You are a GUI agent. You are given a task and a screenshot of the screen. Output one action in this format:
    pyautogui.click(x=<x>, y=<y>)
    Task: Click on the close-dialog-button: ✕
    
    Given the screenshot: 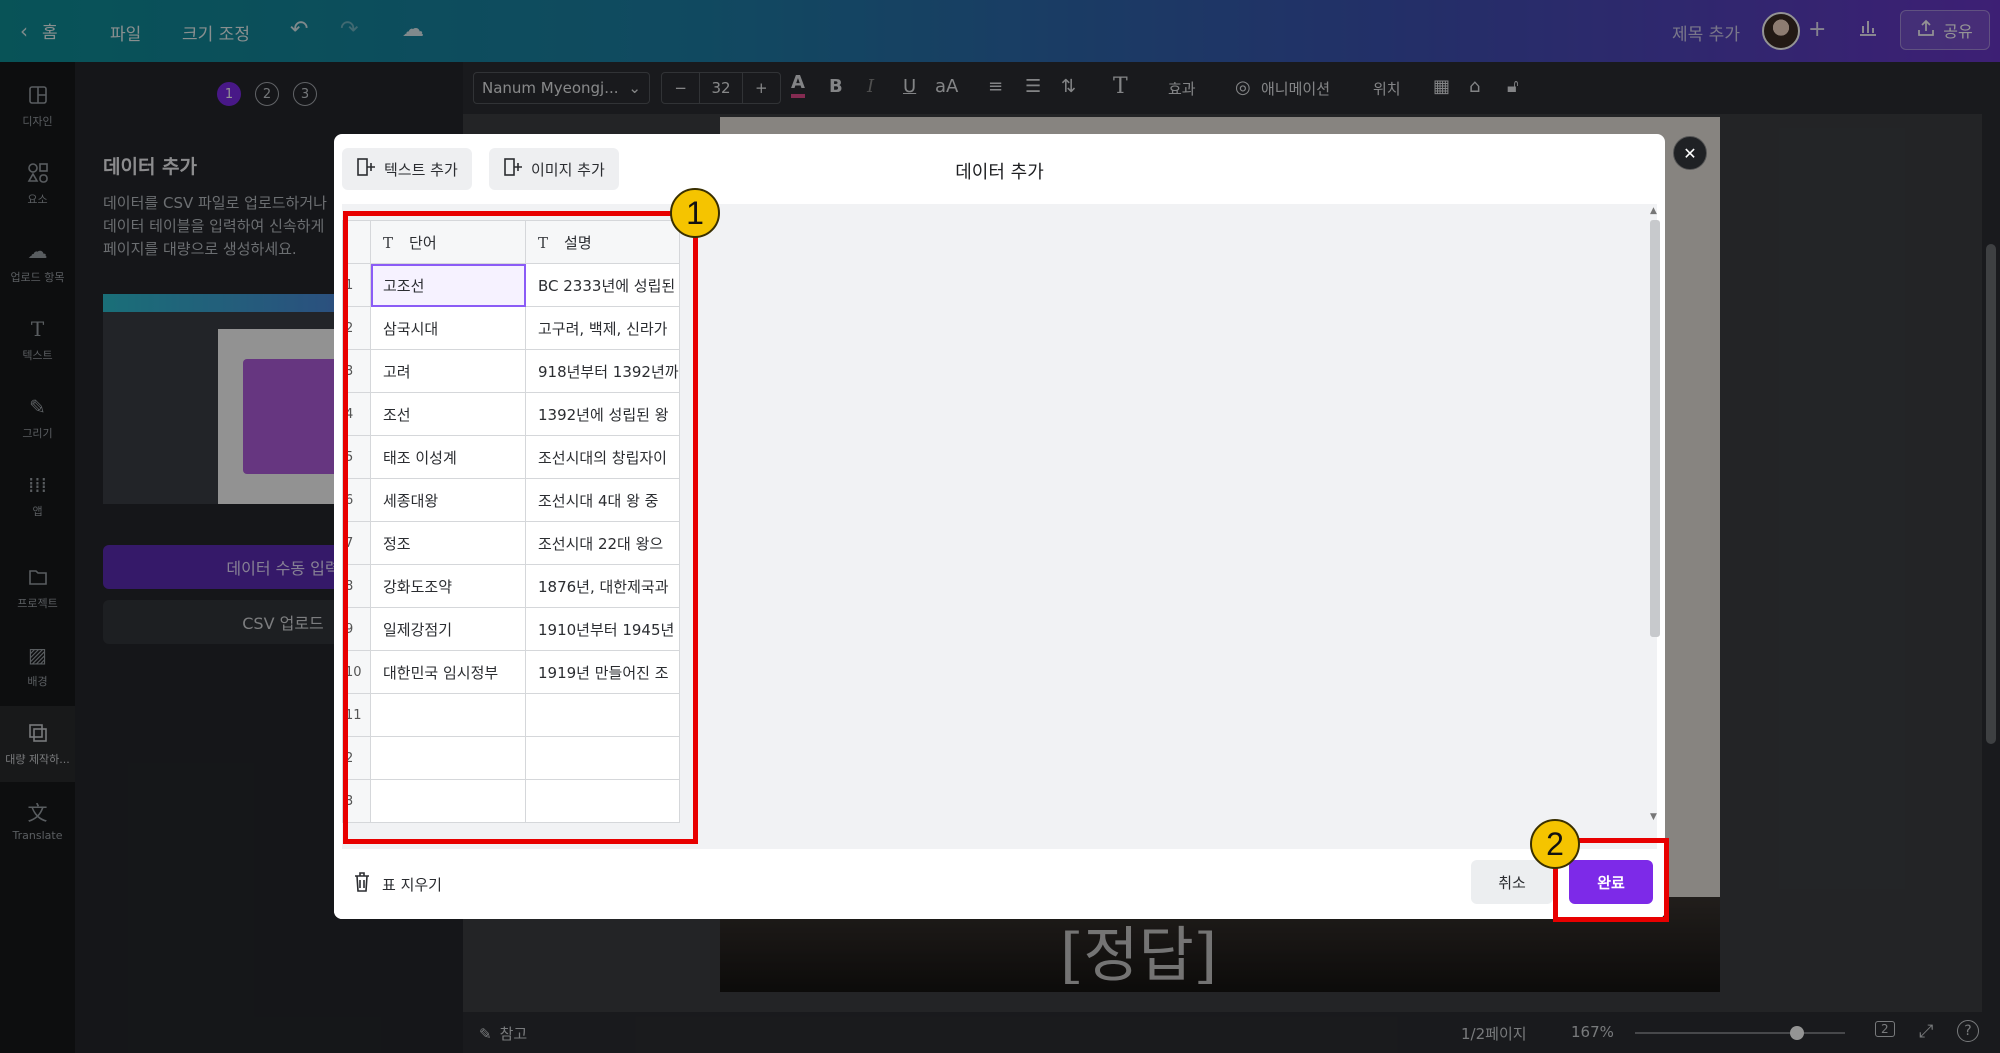 What is the action you would take?
    pyautogui.click(x=1690, y=153)
    